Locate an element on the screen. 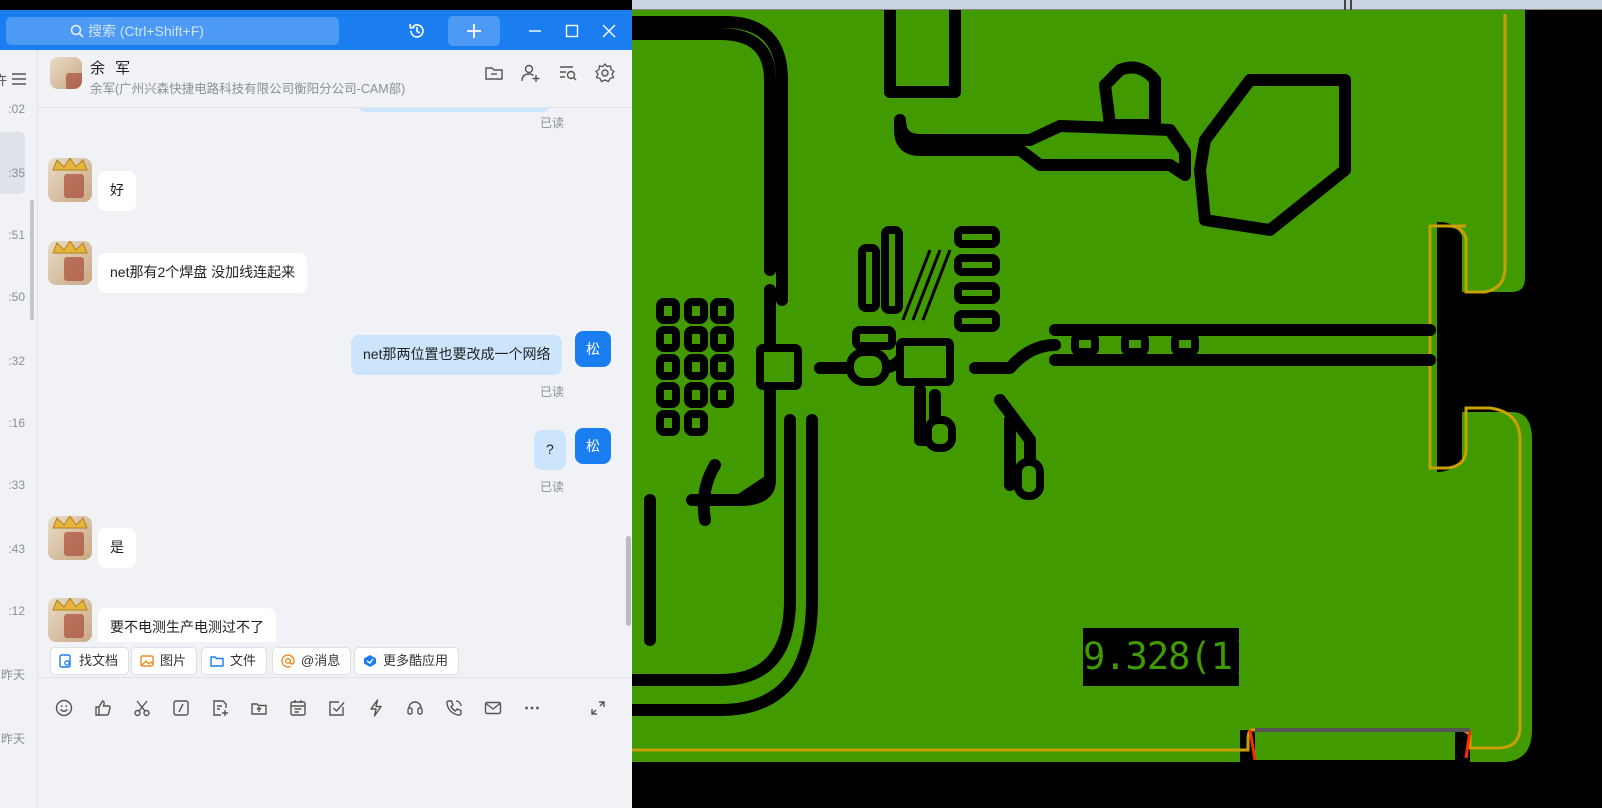 The width and height of the screenshot is (1602, 808). maximize-button is located at coordinates (572, 31).